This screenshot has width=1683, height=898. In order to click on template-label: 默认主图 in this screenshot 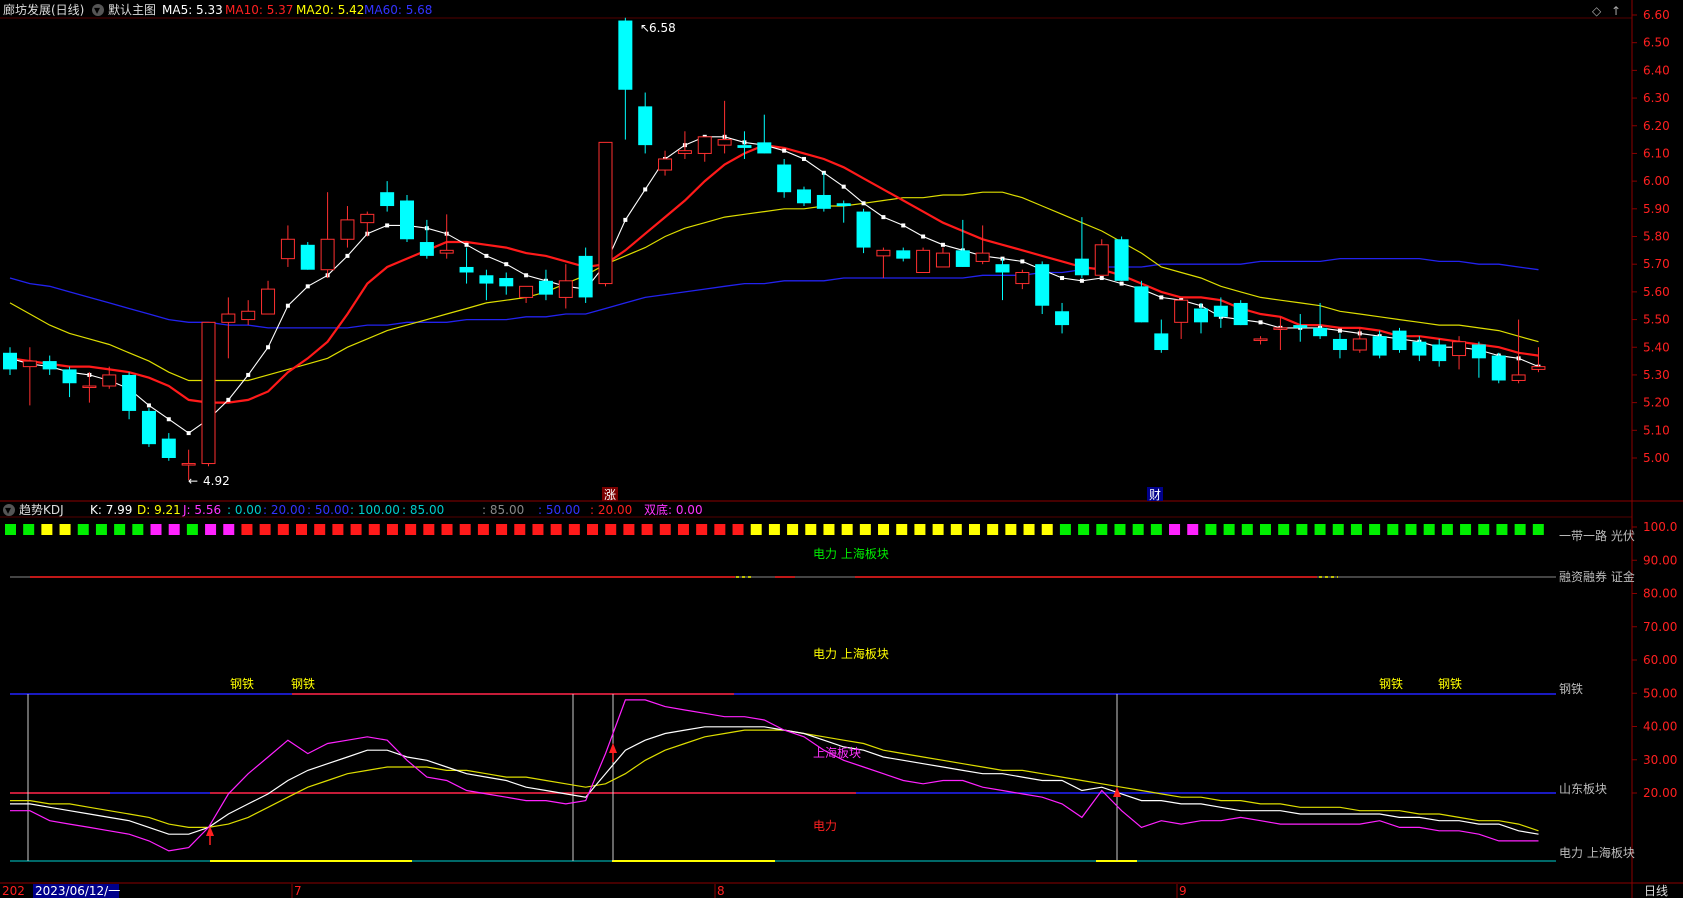, I will do `click(132, 9)`.